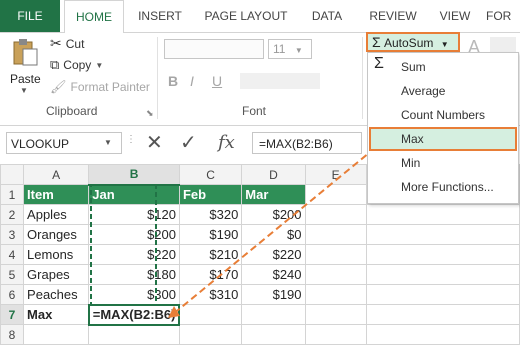  I want to click on arrow-head-icon, so click(174, 312).